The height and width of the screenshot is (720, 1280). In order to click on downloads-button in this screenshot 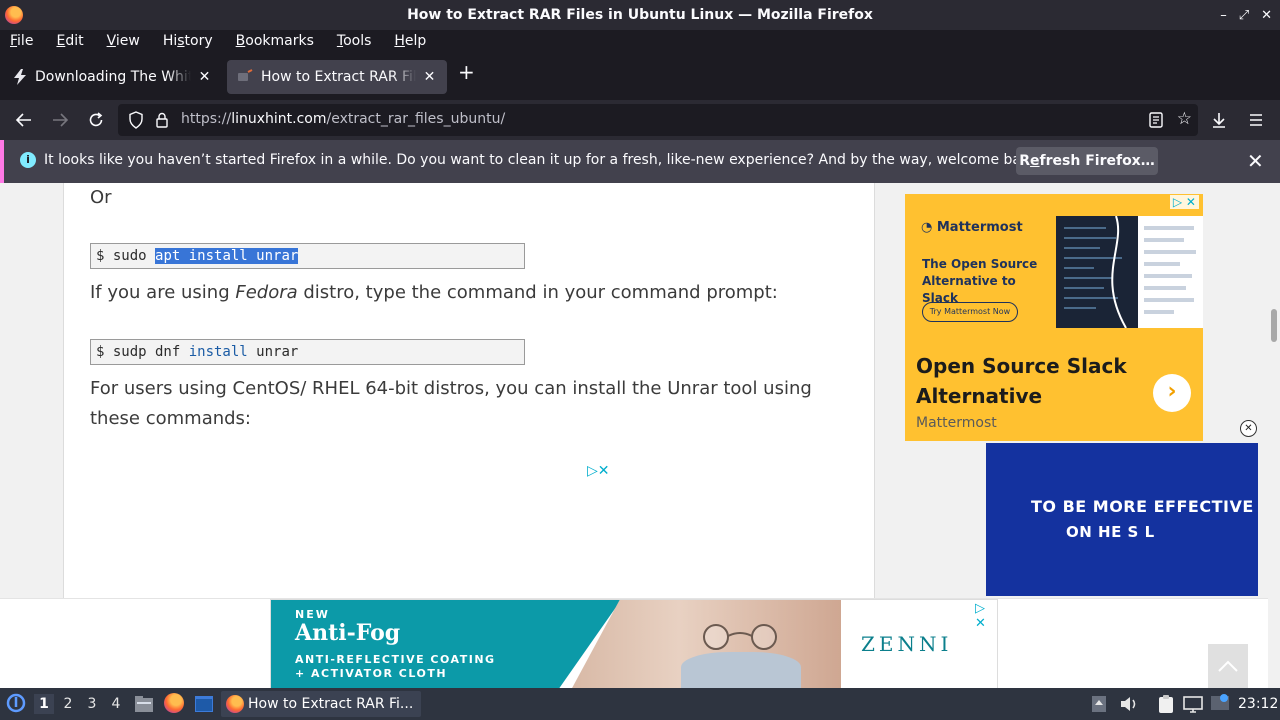, I will do `click(1219, 120)`.